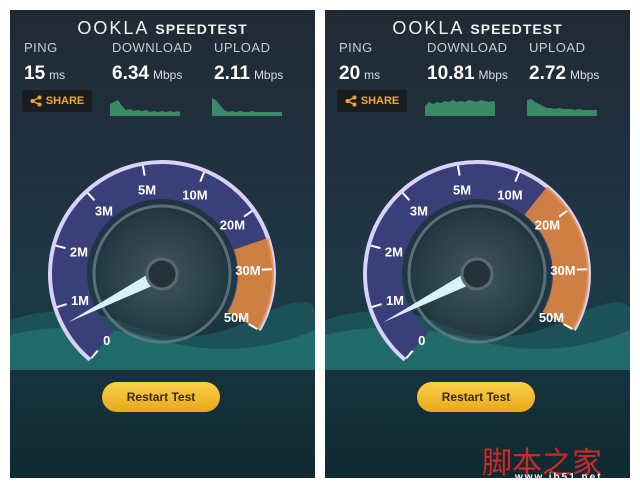 Image resolution: width=640 pixels, height=488 pixels. What do you see at coordinates (547, 73) in the screenshot?
I see `upload-value: 2.72` at bounding box center [547, 73].